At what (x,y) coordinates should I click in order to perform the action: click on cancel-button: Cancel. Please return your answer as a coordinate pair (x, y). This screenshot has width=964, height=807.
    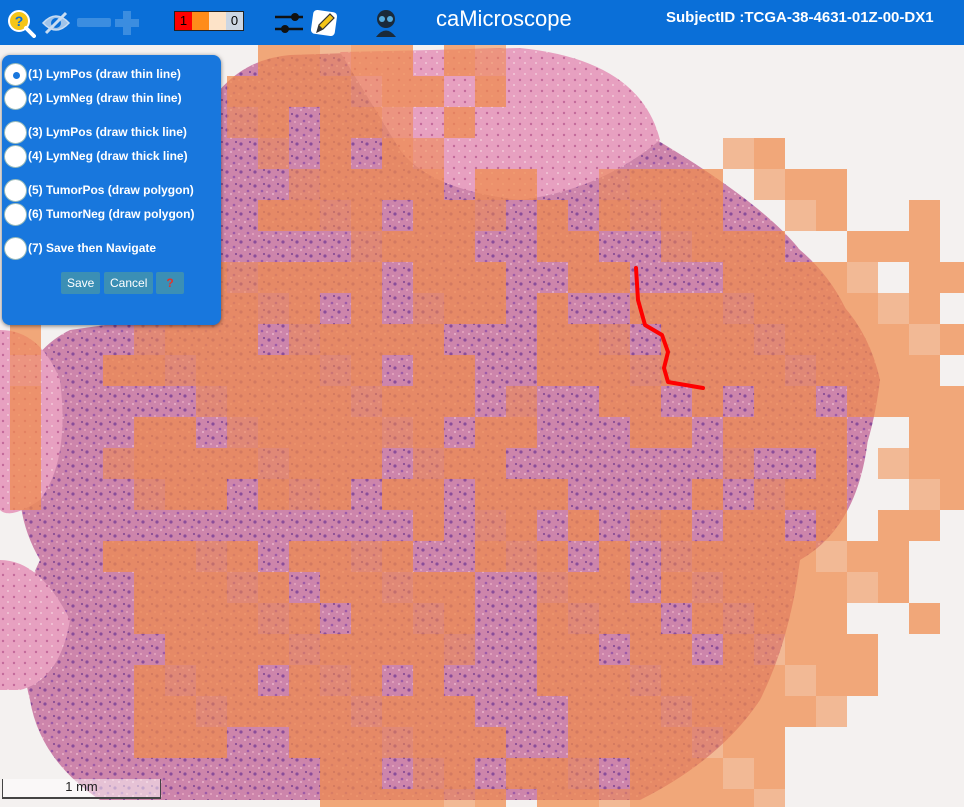
    Looking at the image, I should click on (129, 283).